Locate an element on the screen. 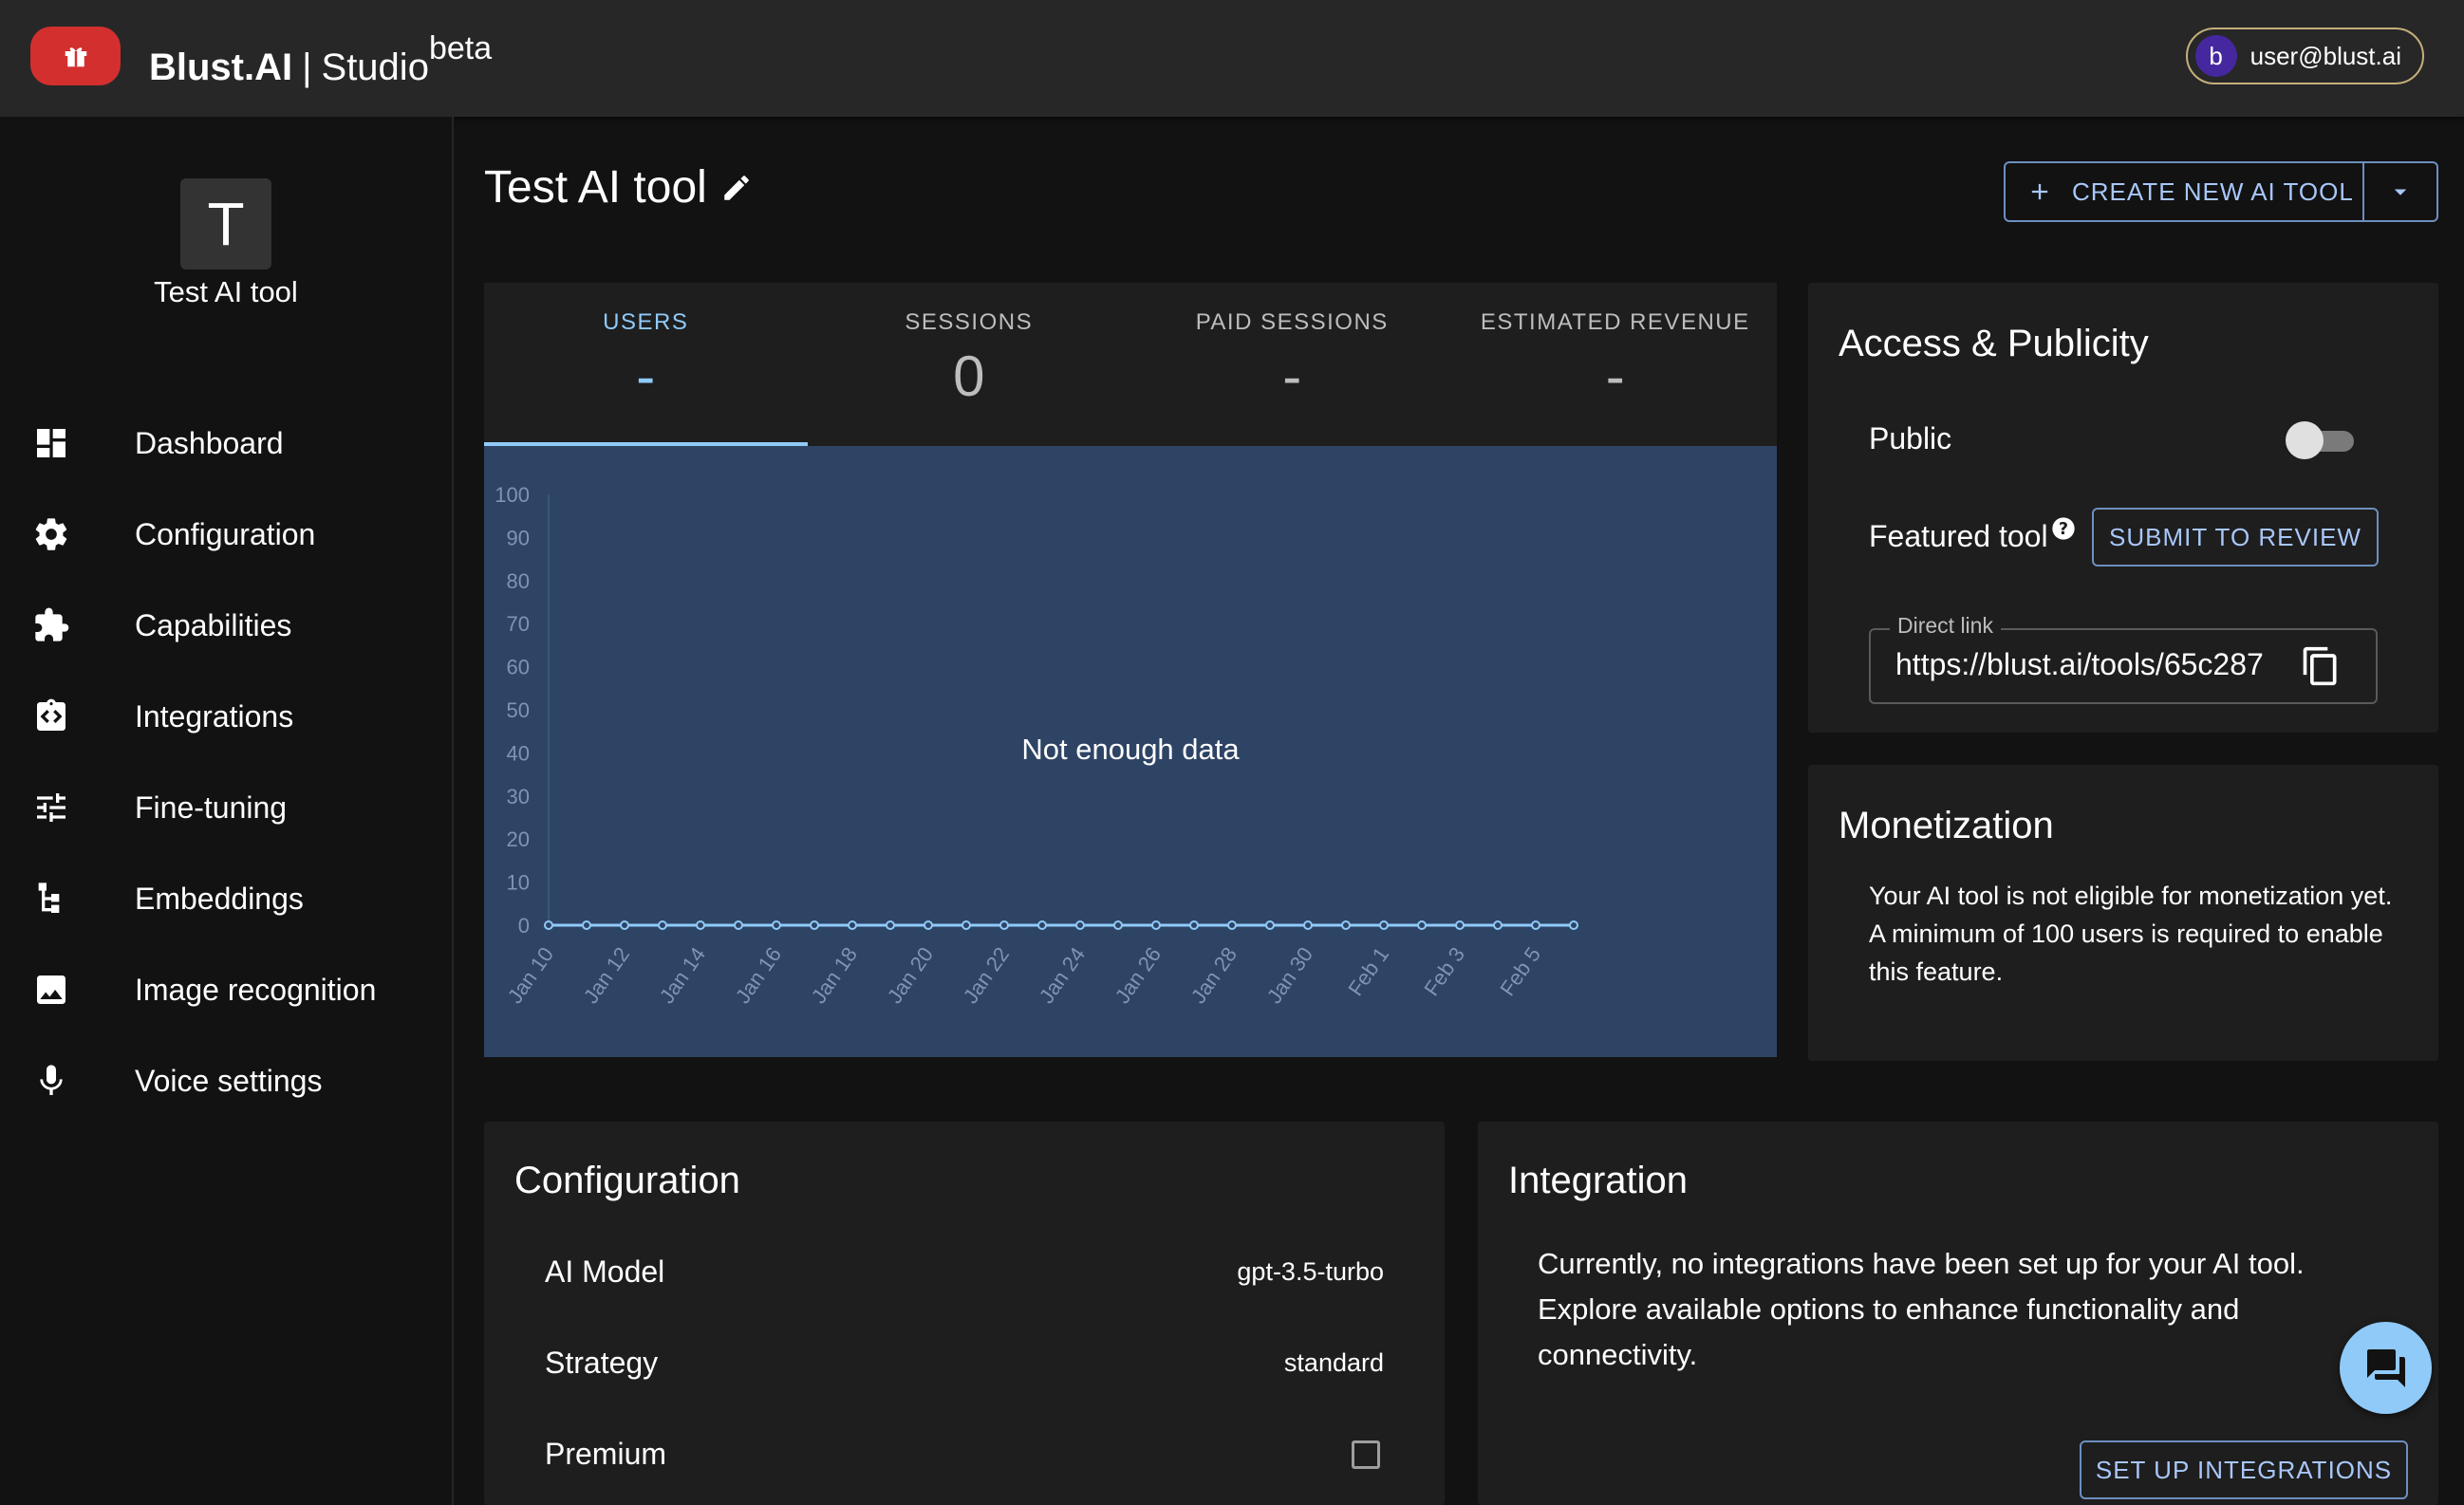  toggle-knob is located at coordinates (2305, 440).